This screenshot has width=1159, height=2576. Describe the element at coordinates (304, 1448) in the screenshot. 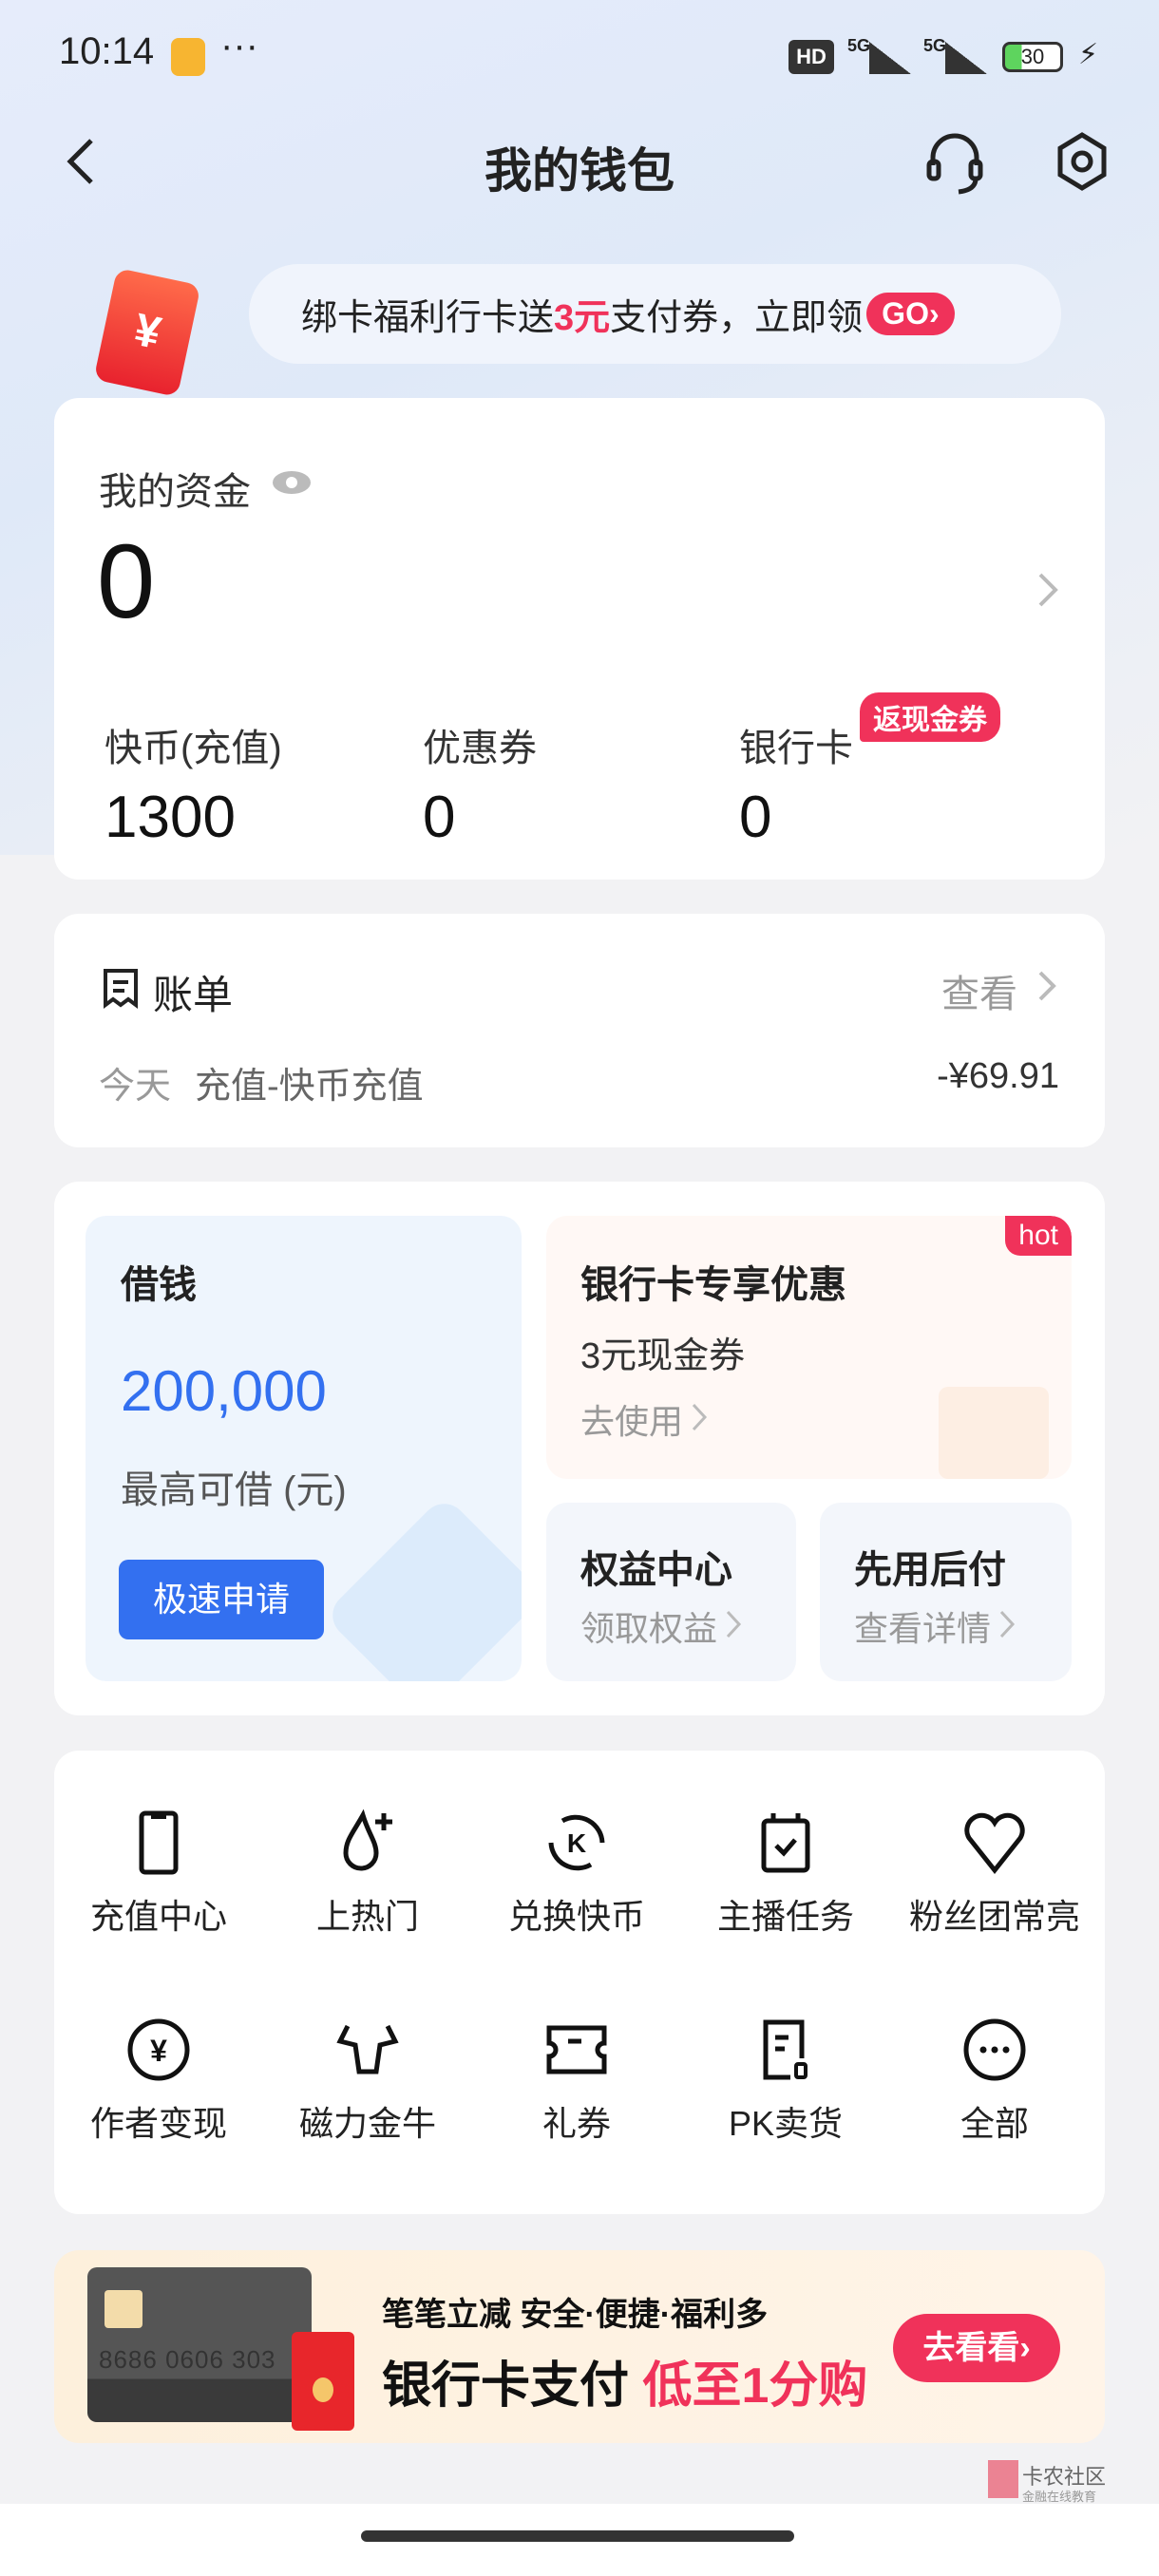

I see `loan-panel: 借钱 200,000 最高可借 (元) 极速申请` at that location.